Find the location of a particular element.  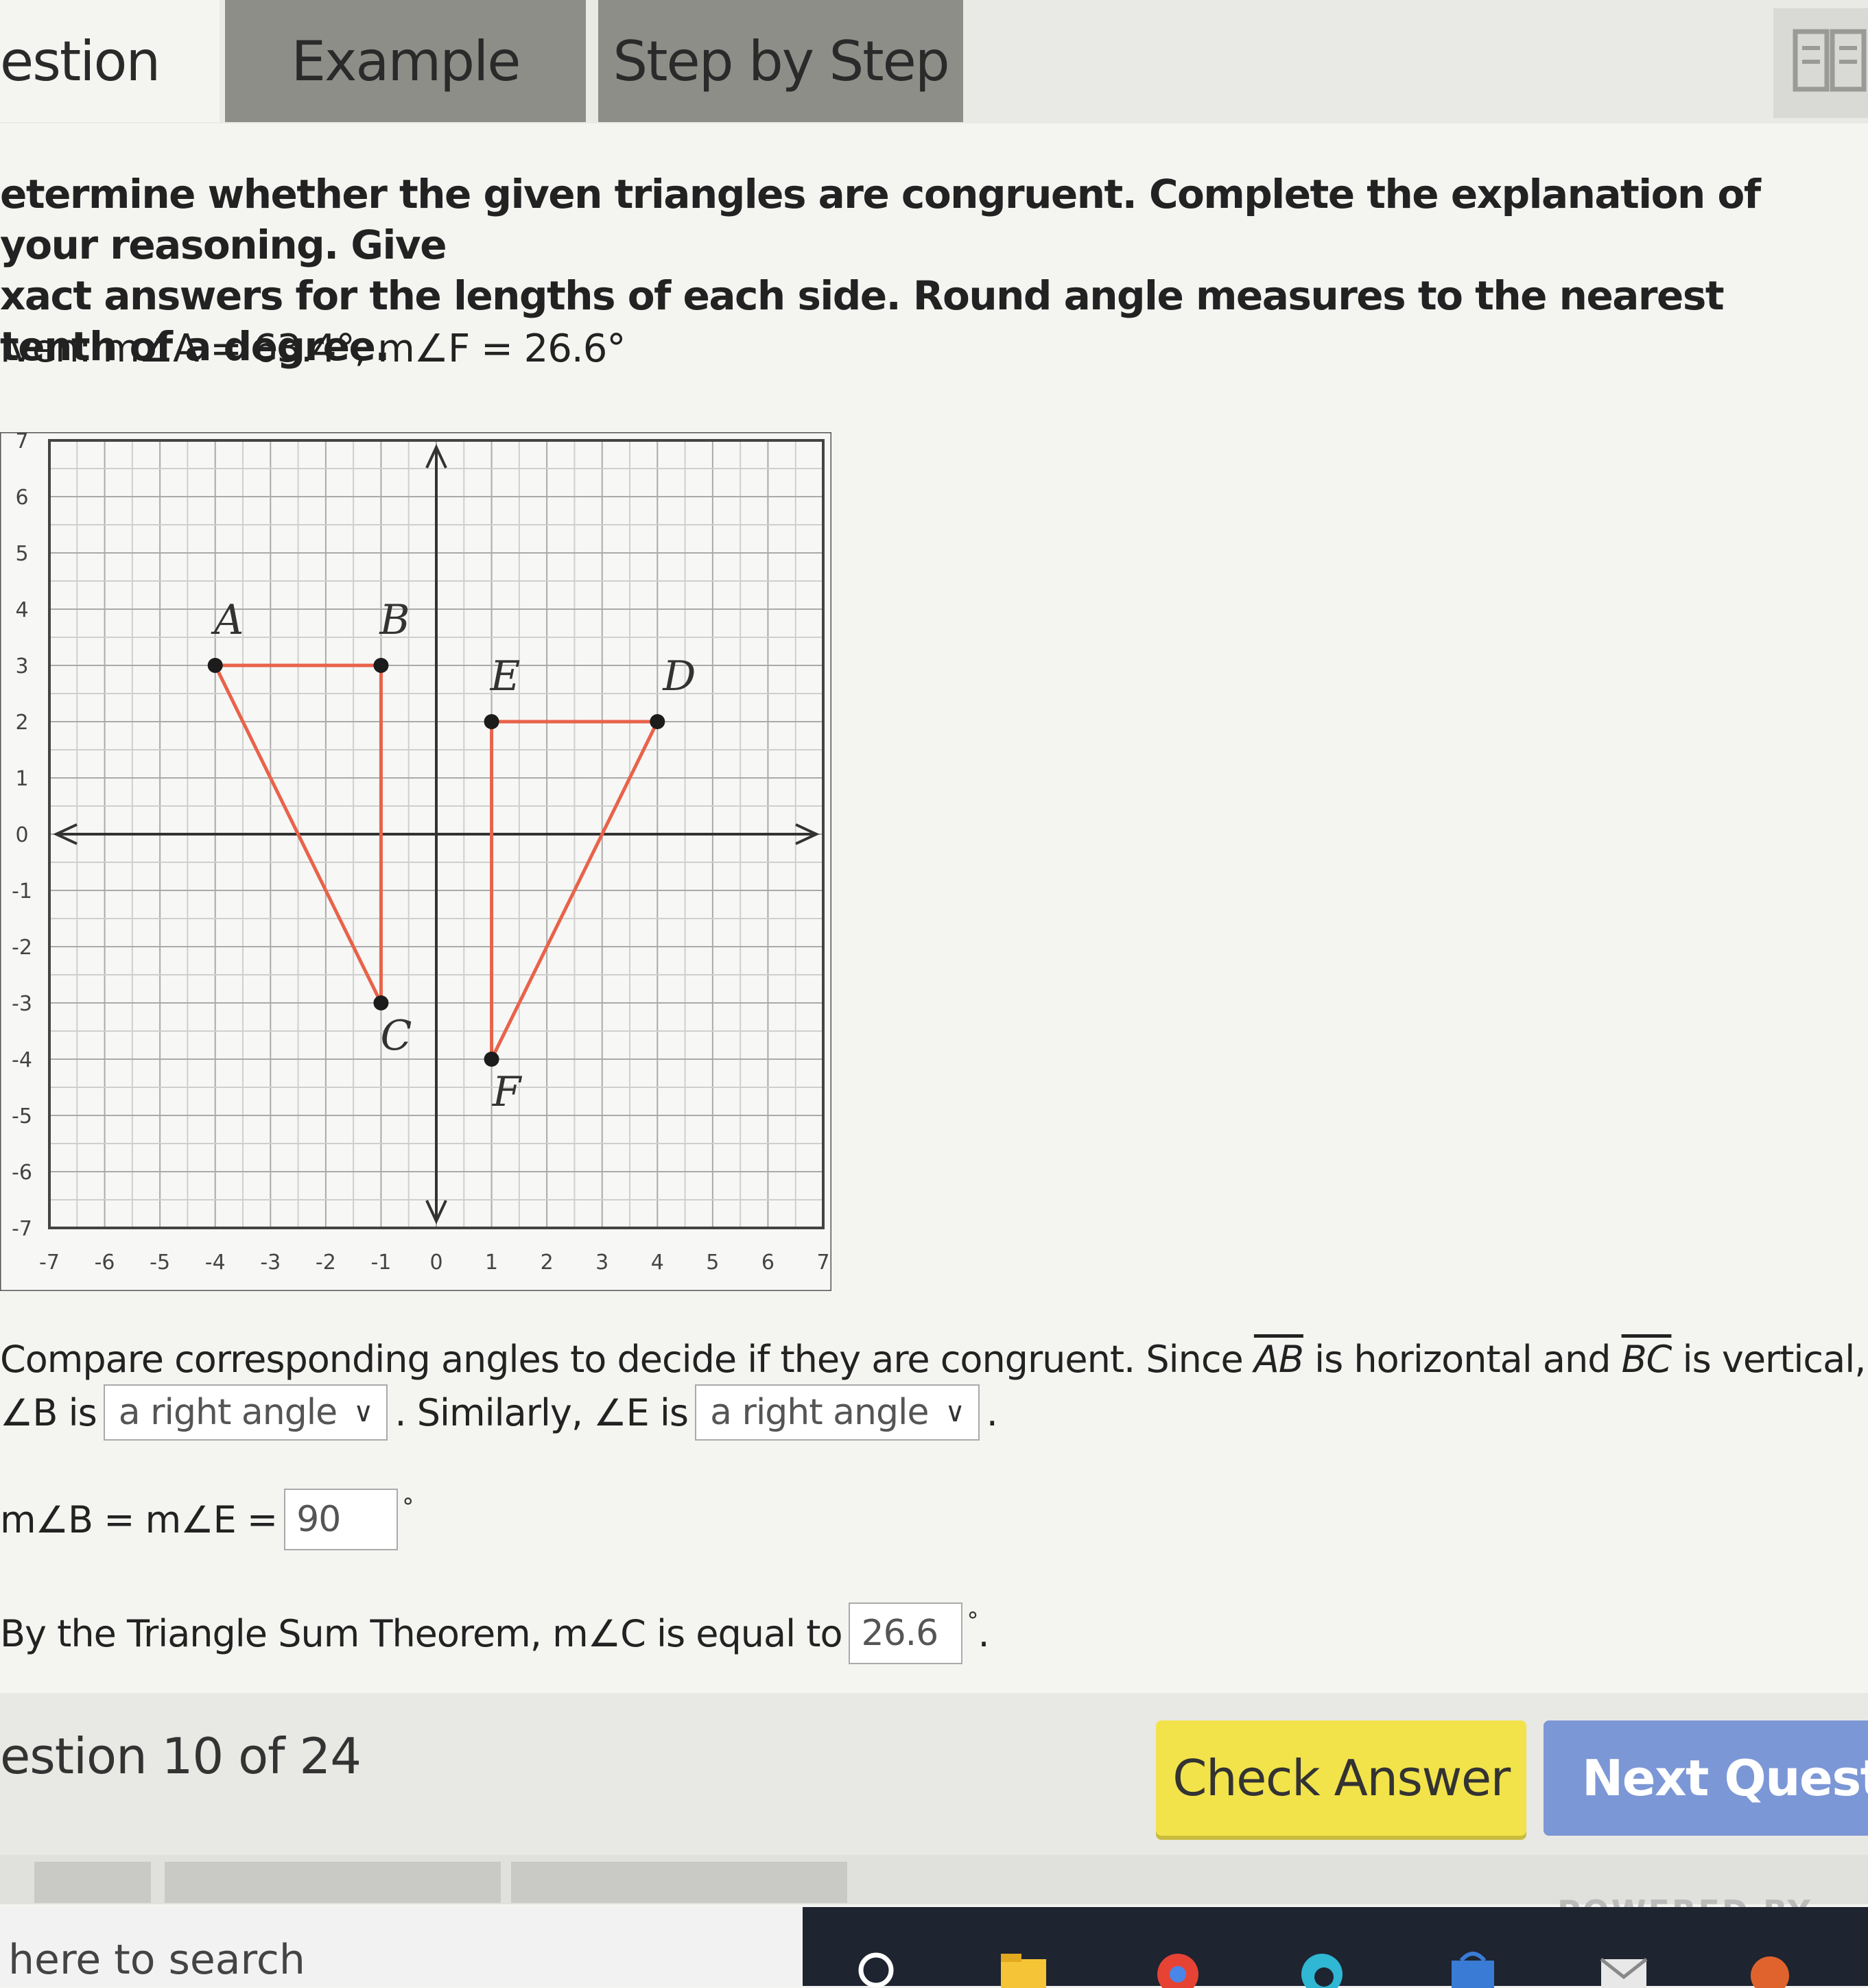

edge-icon is located at coordinates (1322, 1968).